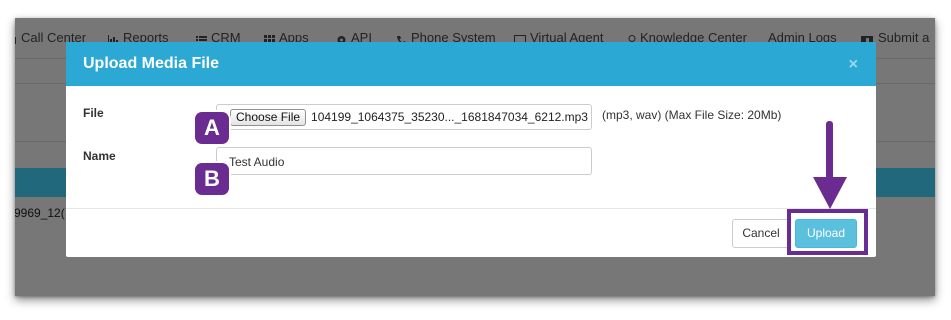  I want to click on cancel-button: Cancel, so click(761, 233).